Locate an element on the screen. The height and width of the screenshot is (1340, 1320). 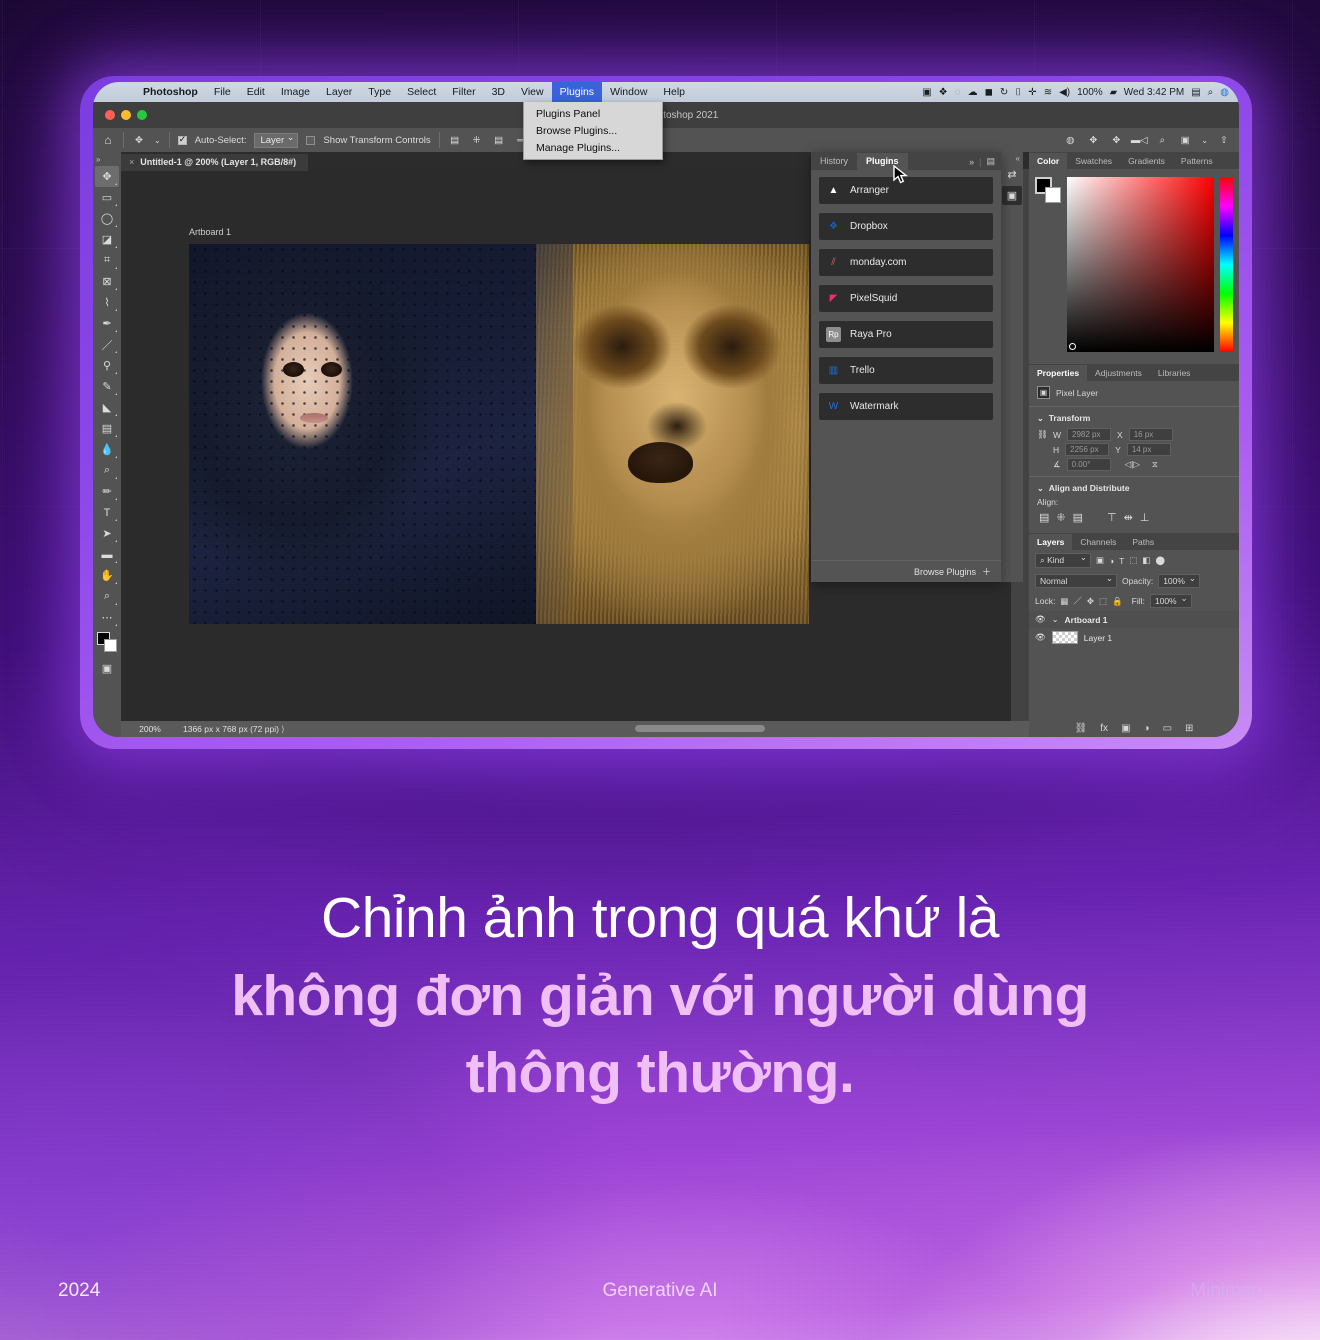
align-middle-v-icon: ⇹ is located at coordinates (1128, 517).